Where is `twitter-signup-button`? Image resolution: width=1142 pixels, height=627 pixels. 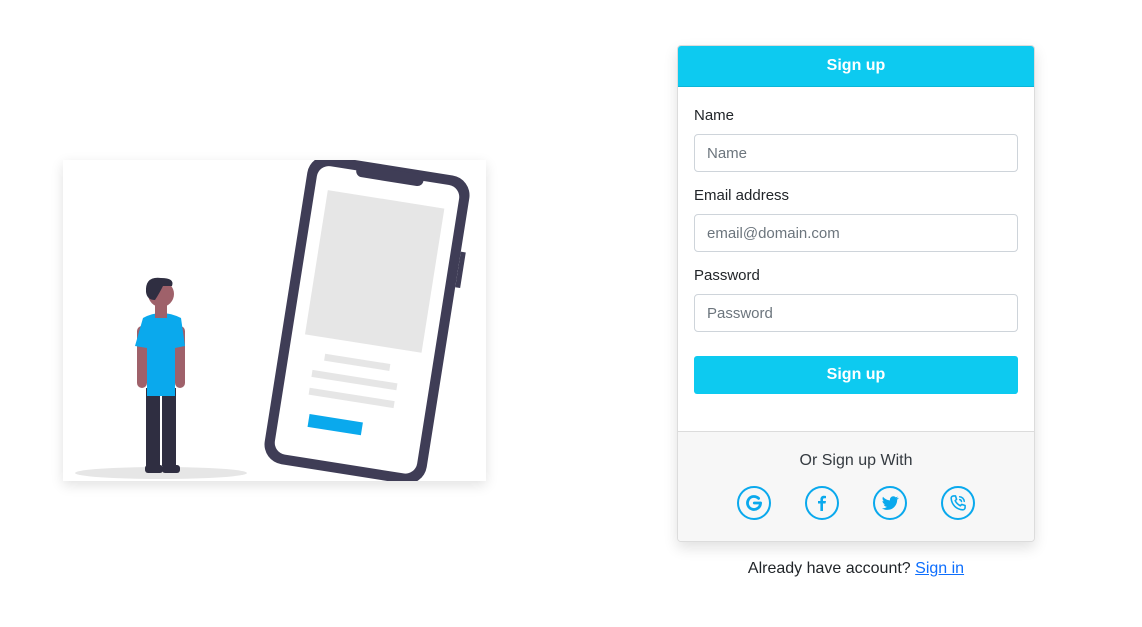
twitter-signup-button is located at coordinates (890, 503).